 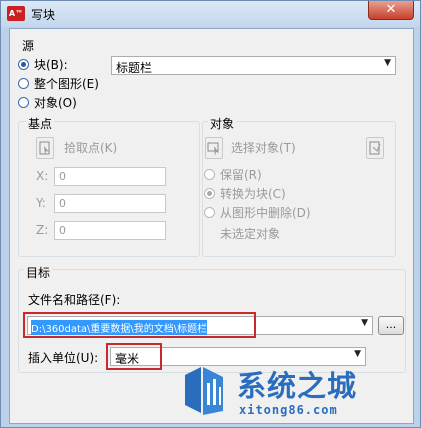 I want to click on pick-point-icon, so click(x=44, y=148).